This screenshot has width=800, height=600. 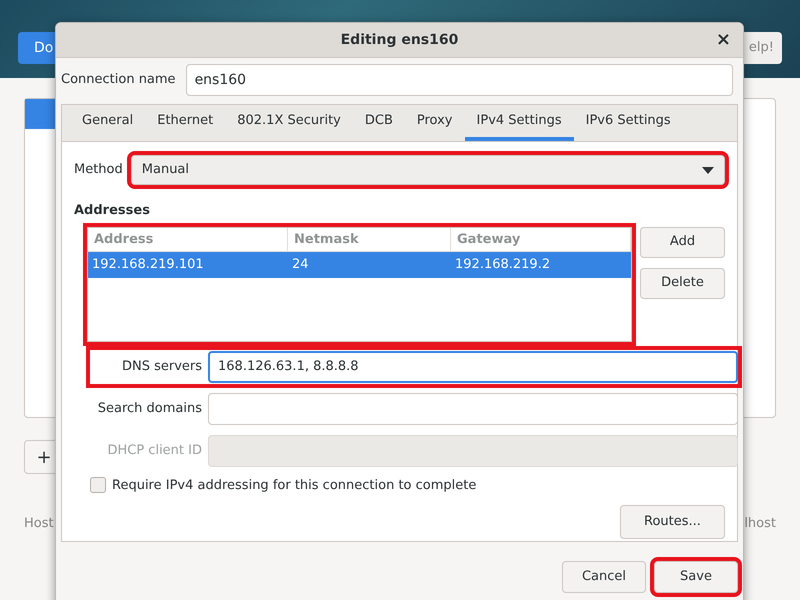 I want to click on checkbox, so click(x=98, y=485).